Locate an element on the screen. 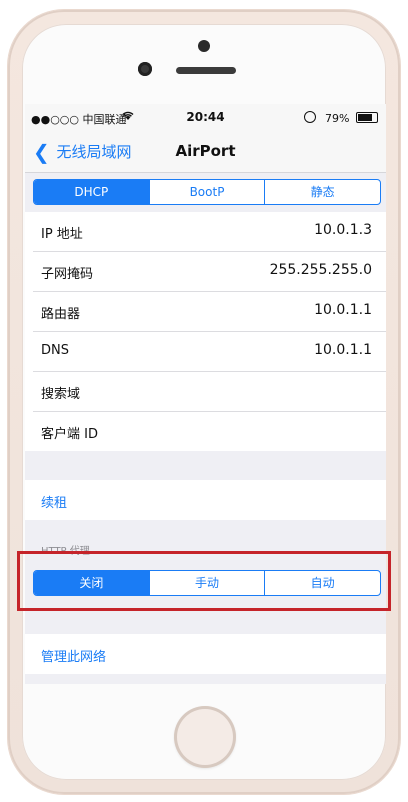  row-label: DNS is located at coordinates (55, 350).